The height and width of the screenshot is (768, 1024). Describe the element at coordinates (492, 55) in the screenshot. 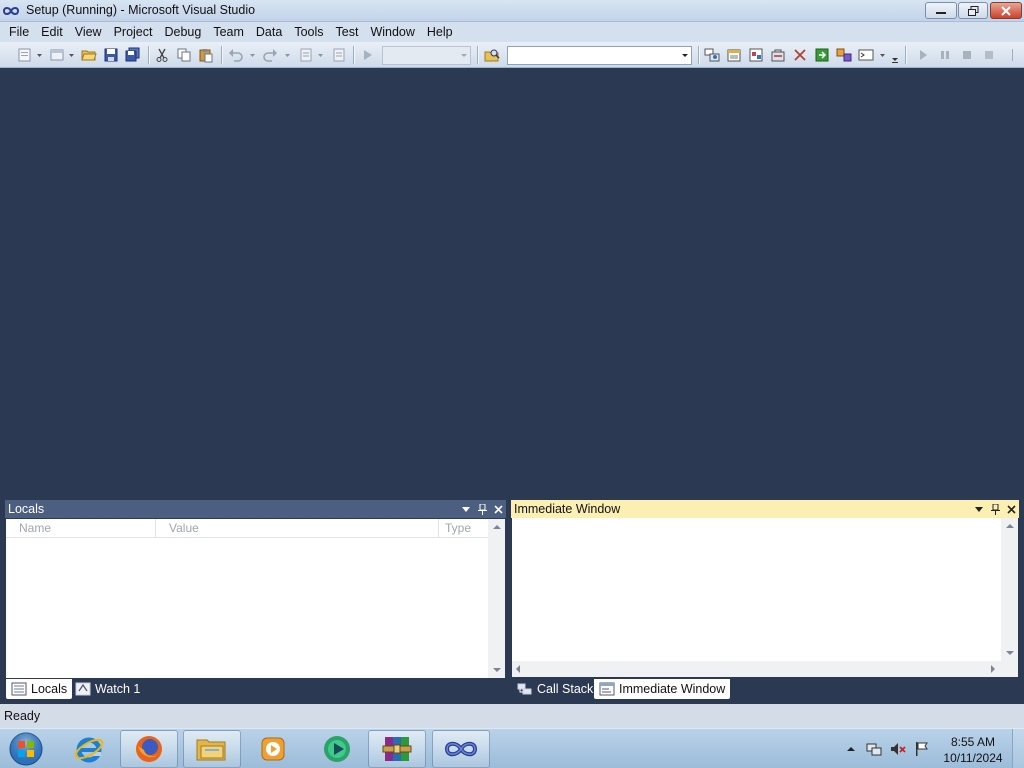

I see `find-in-files-icon` at that location.